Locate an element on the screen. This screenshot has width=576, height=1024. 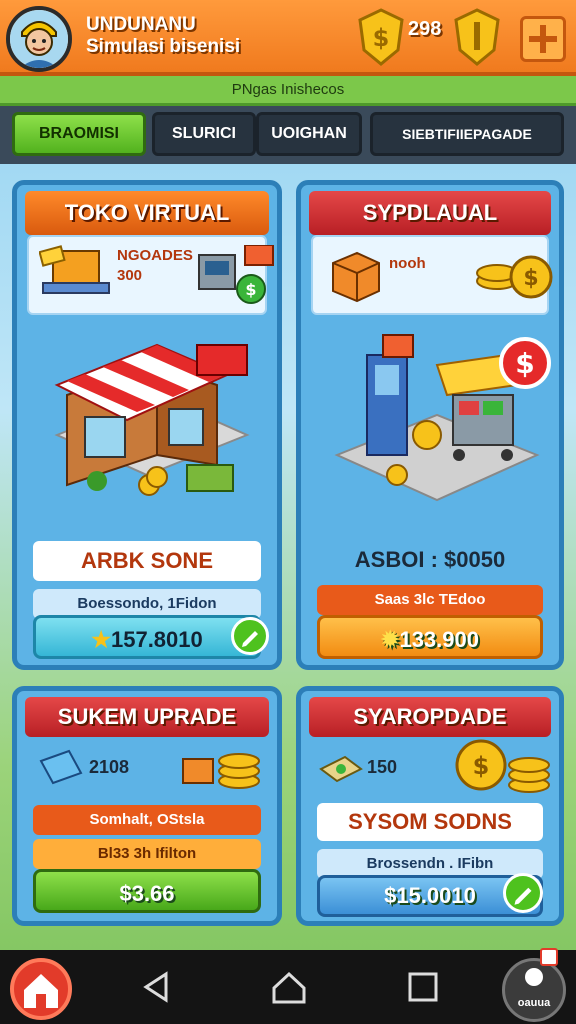
upgrade-price-button: $3.66 is located at coordinates (147, 891).